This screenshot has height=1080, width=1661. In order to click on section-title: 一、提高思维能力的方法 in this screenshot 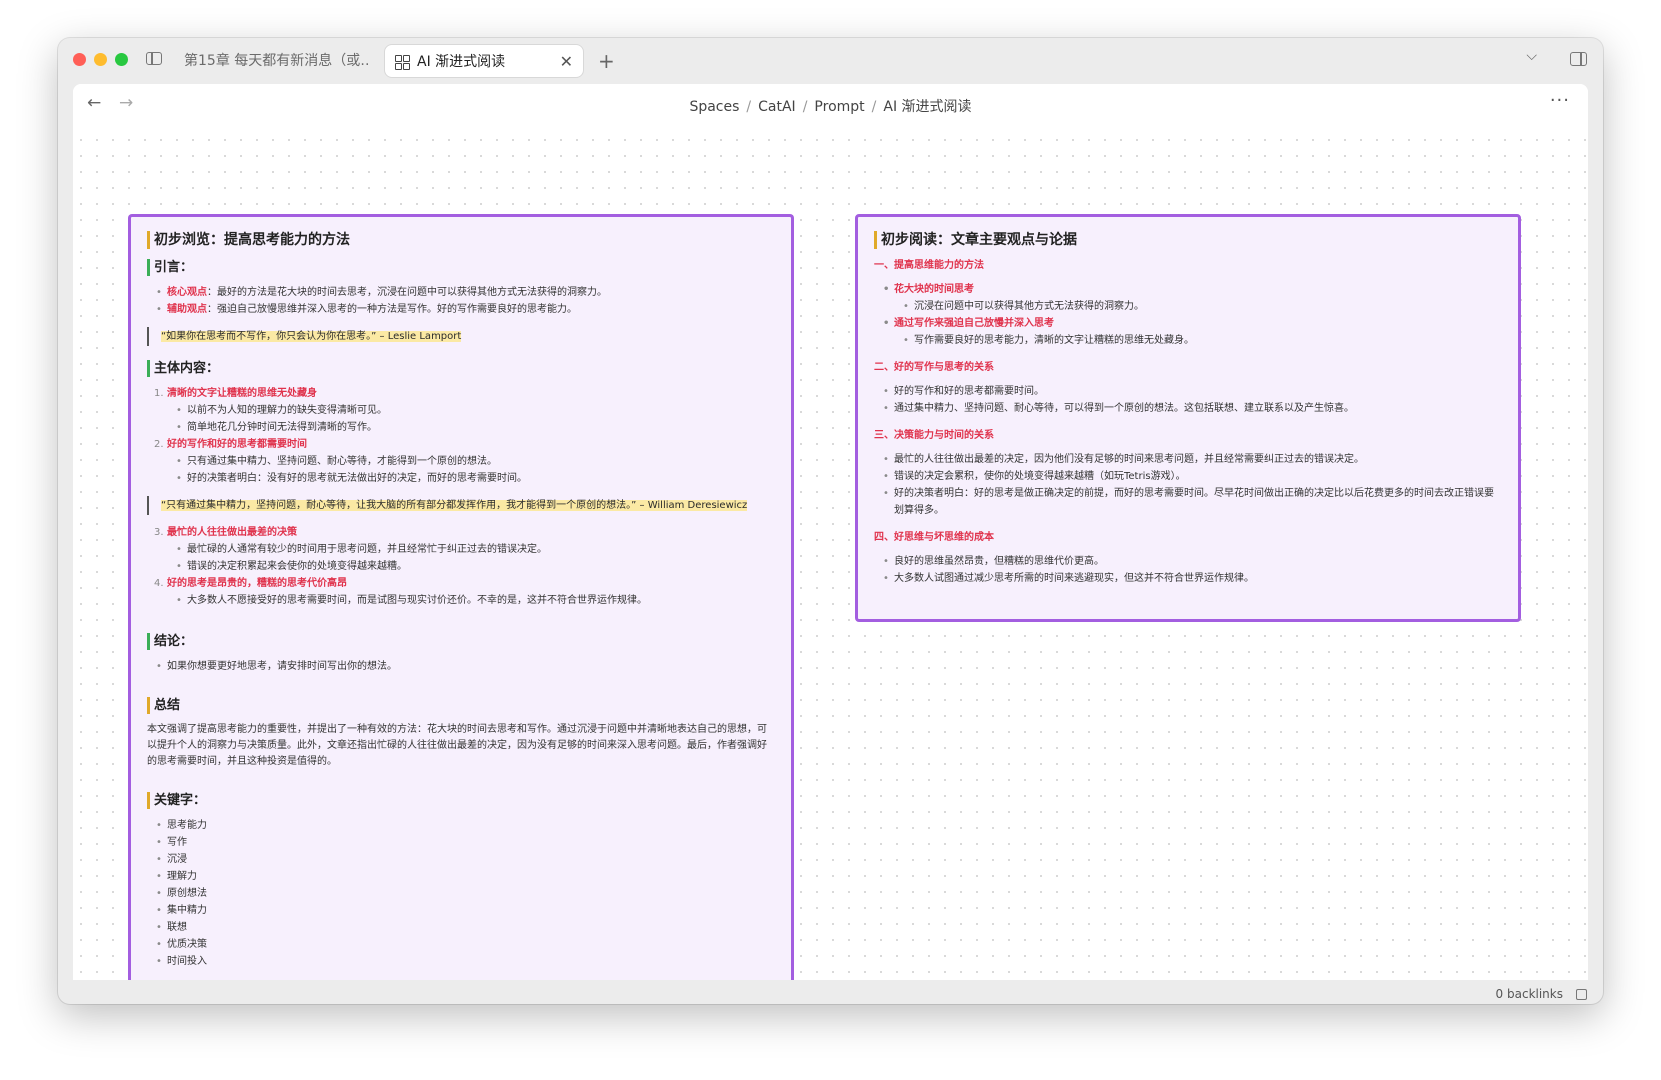, I will do `click(929, 265)`.